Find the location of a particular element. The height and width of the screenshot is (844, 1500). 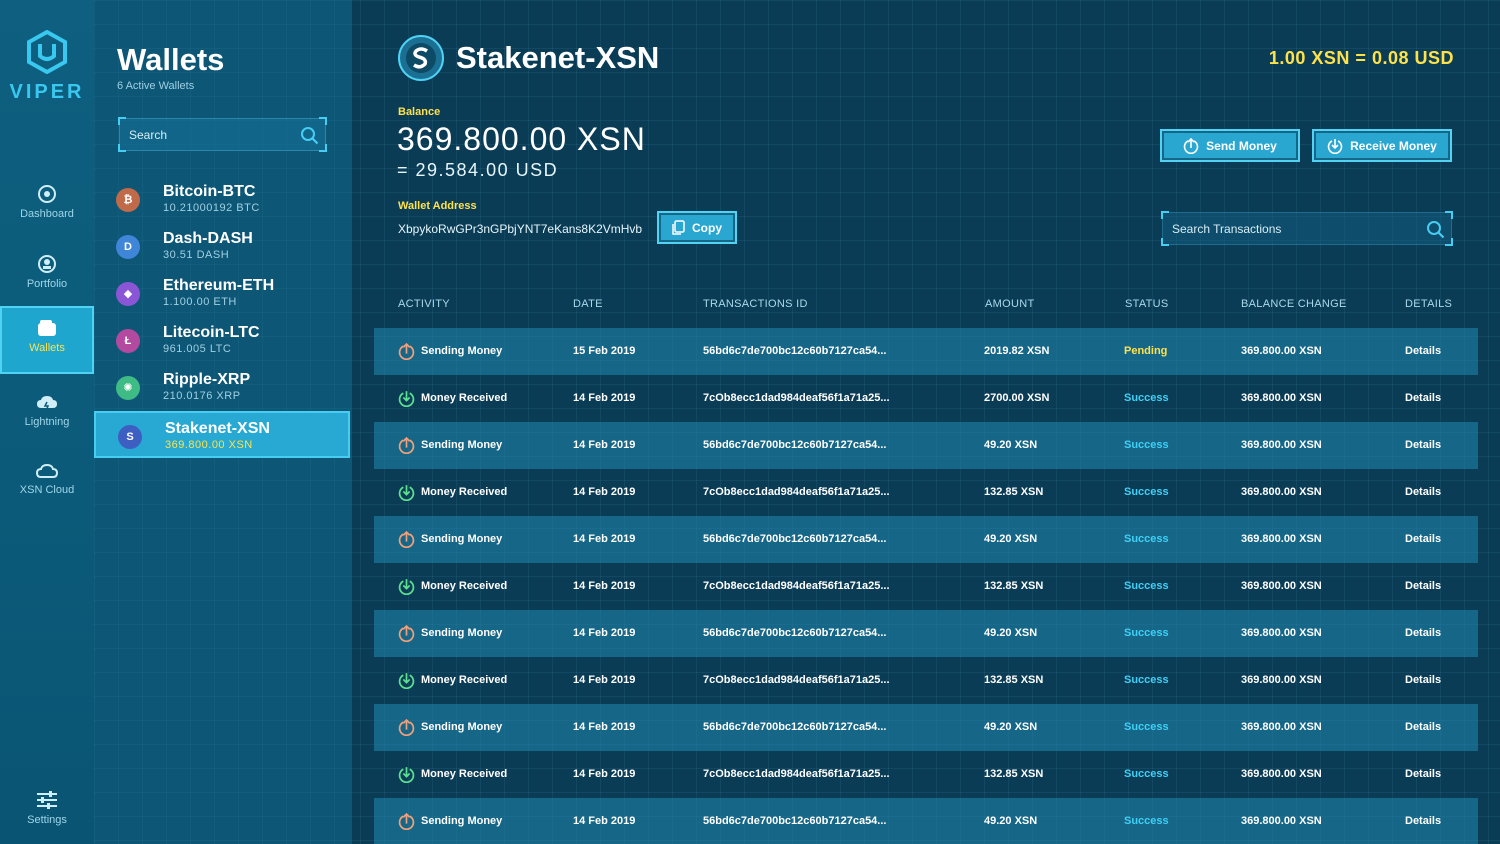

transaction-search is located at coordinates (1307, 228).